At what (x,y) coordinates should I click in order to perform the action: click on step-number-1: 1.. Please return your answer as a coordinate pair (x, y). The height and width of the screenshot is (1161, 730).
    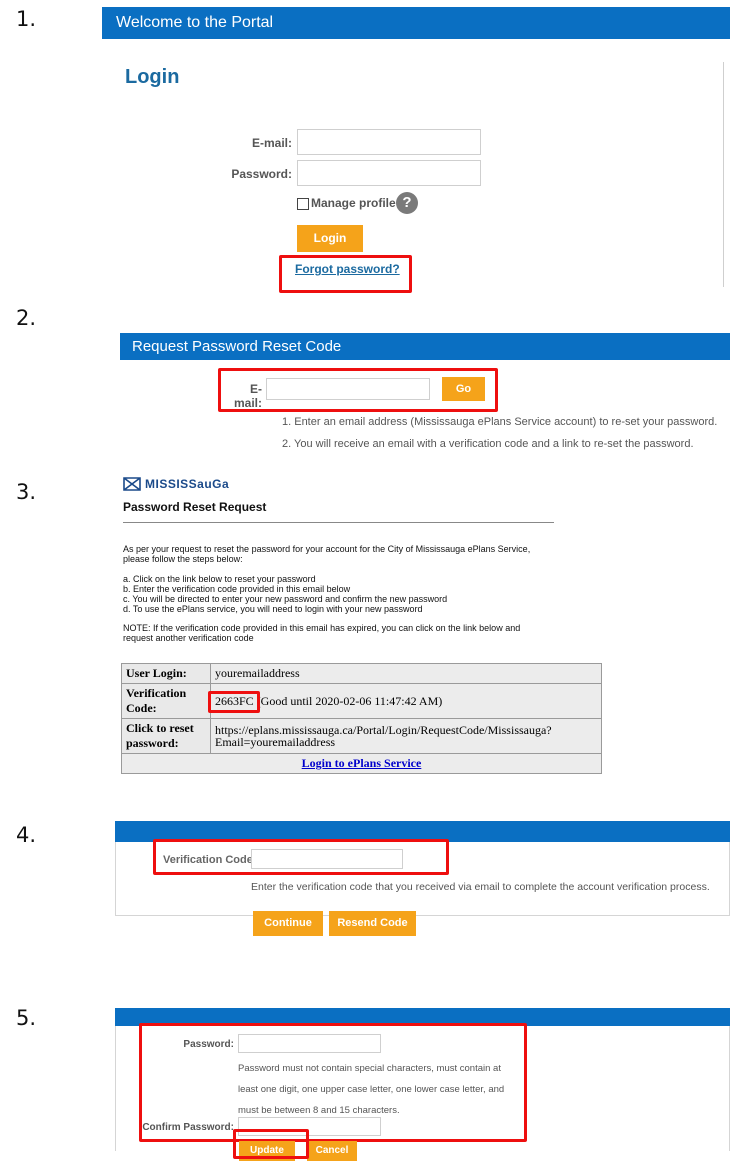
    Looking at the image, I should click on (26, 19).